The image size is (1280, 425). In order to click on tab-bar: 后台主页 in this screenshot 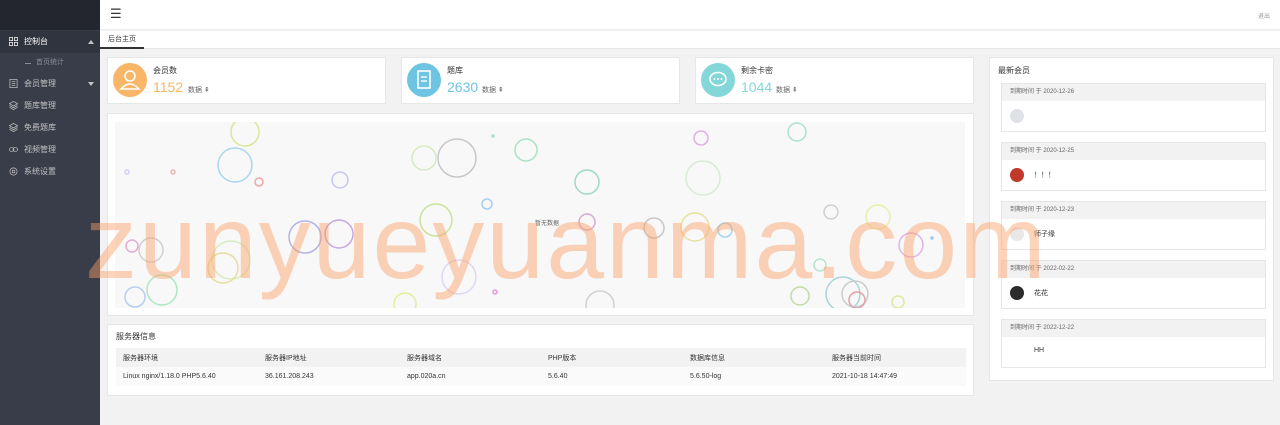, I will do `click(690, 40)`.